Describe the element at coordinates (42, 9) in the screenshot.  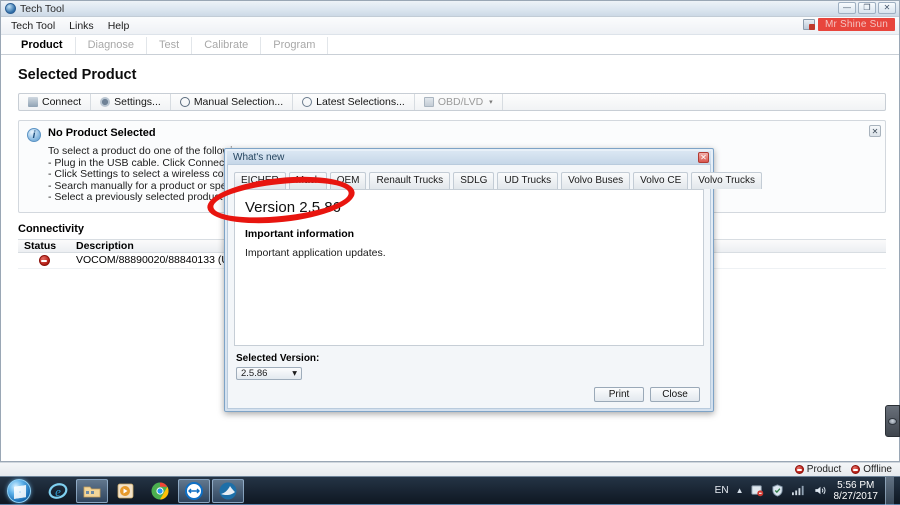
I see `window-title: Tech Tool` at that location.